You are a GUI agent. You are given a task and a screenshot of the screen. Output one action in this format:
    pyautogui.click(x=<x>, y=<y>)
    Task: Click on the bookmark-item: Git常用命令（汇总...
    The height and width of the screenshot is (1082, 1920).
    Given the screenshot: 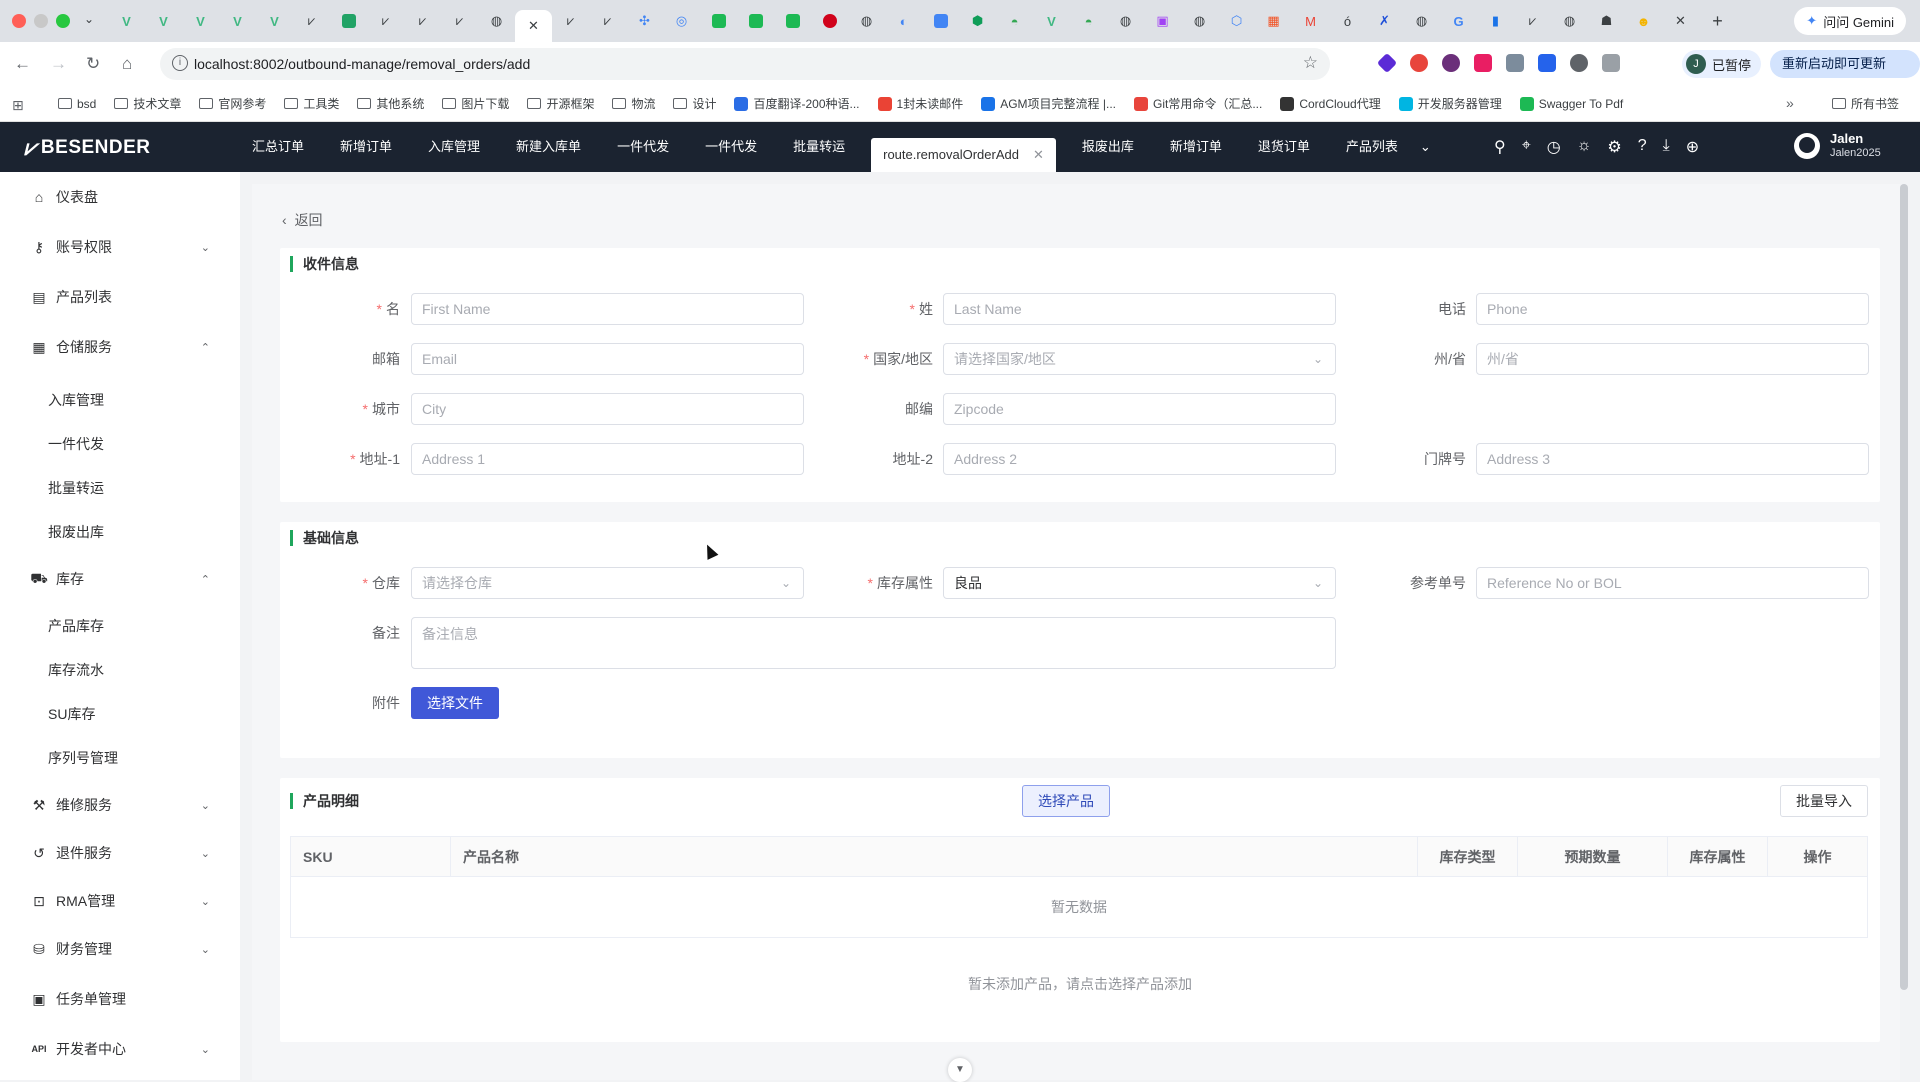 What is the action you would take?
    pyautogui.click(x=1198, y=103)
    